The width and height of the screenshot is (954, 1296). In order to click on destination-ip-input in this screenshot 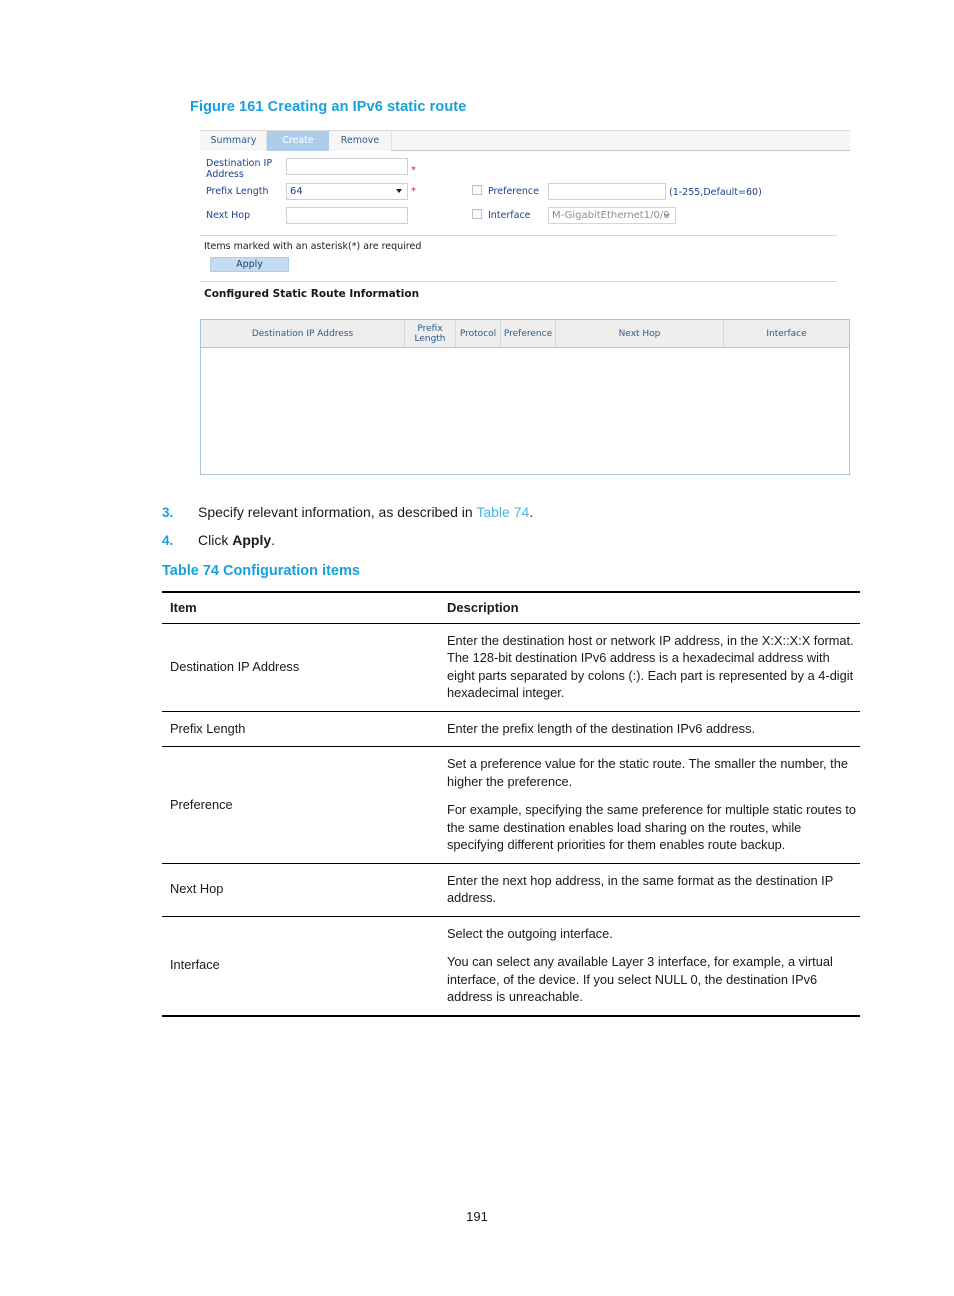, I will do `click(347, 166)`.